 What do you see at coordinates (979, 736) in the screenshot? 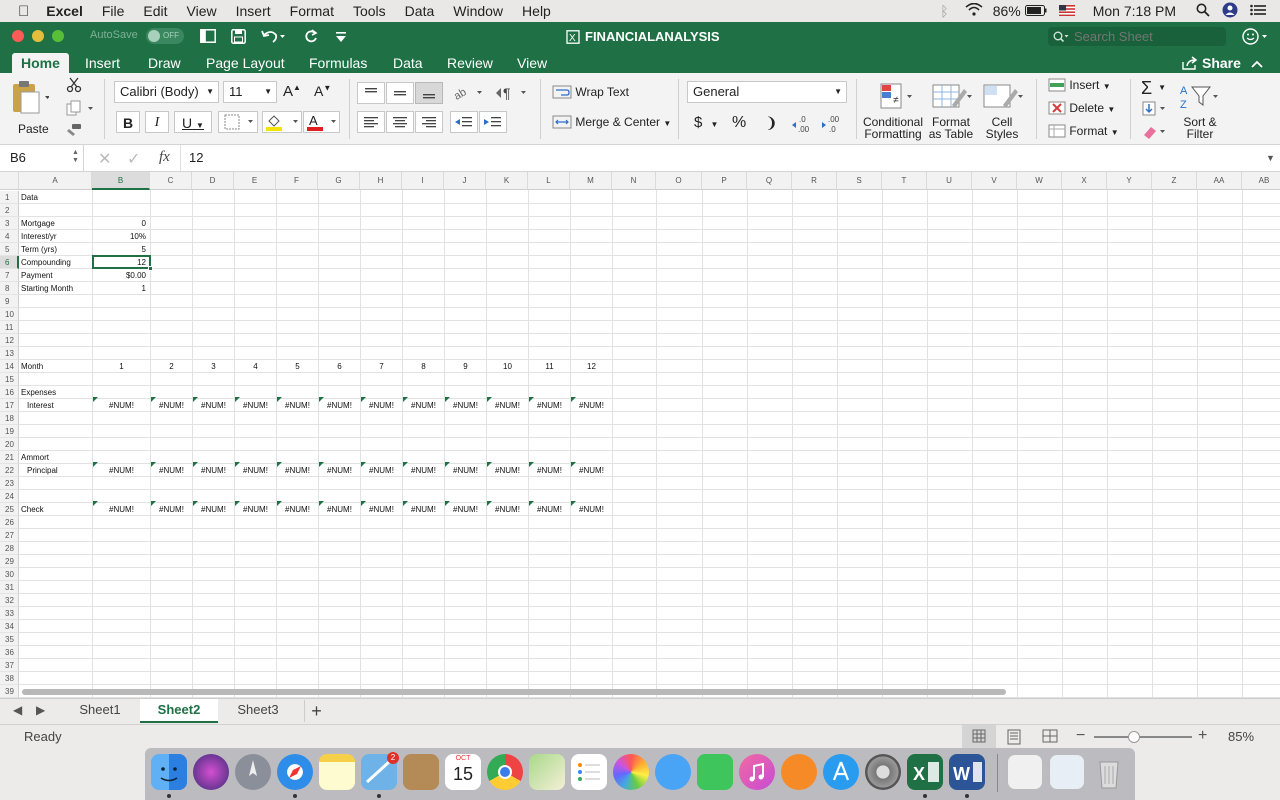
I see `normal-view-icon` at bounding box center [979, 736].